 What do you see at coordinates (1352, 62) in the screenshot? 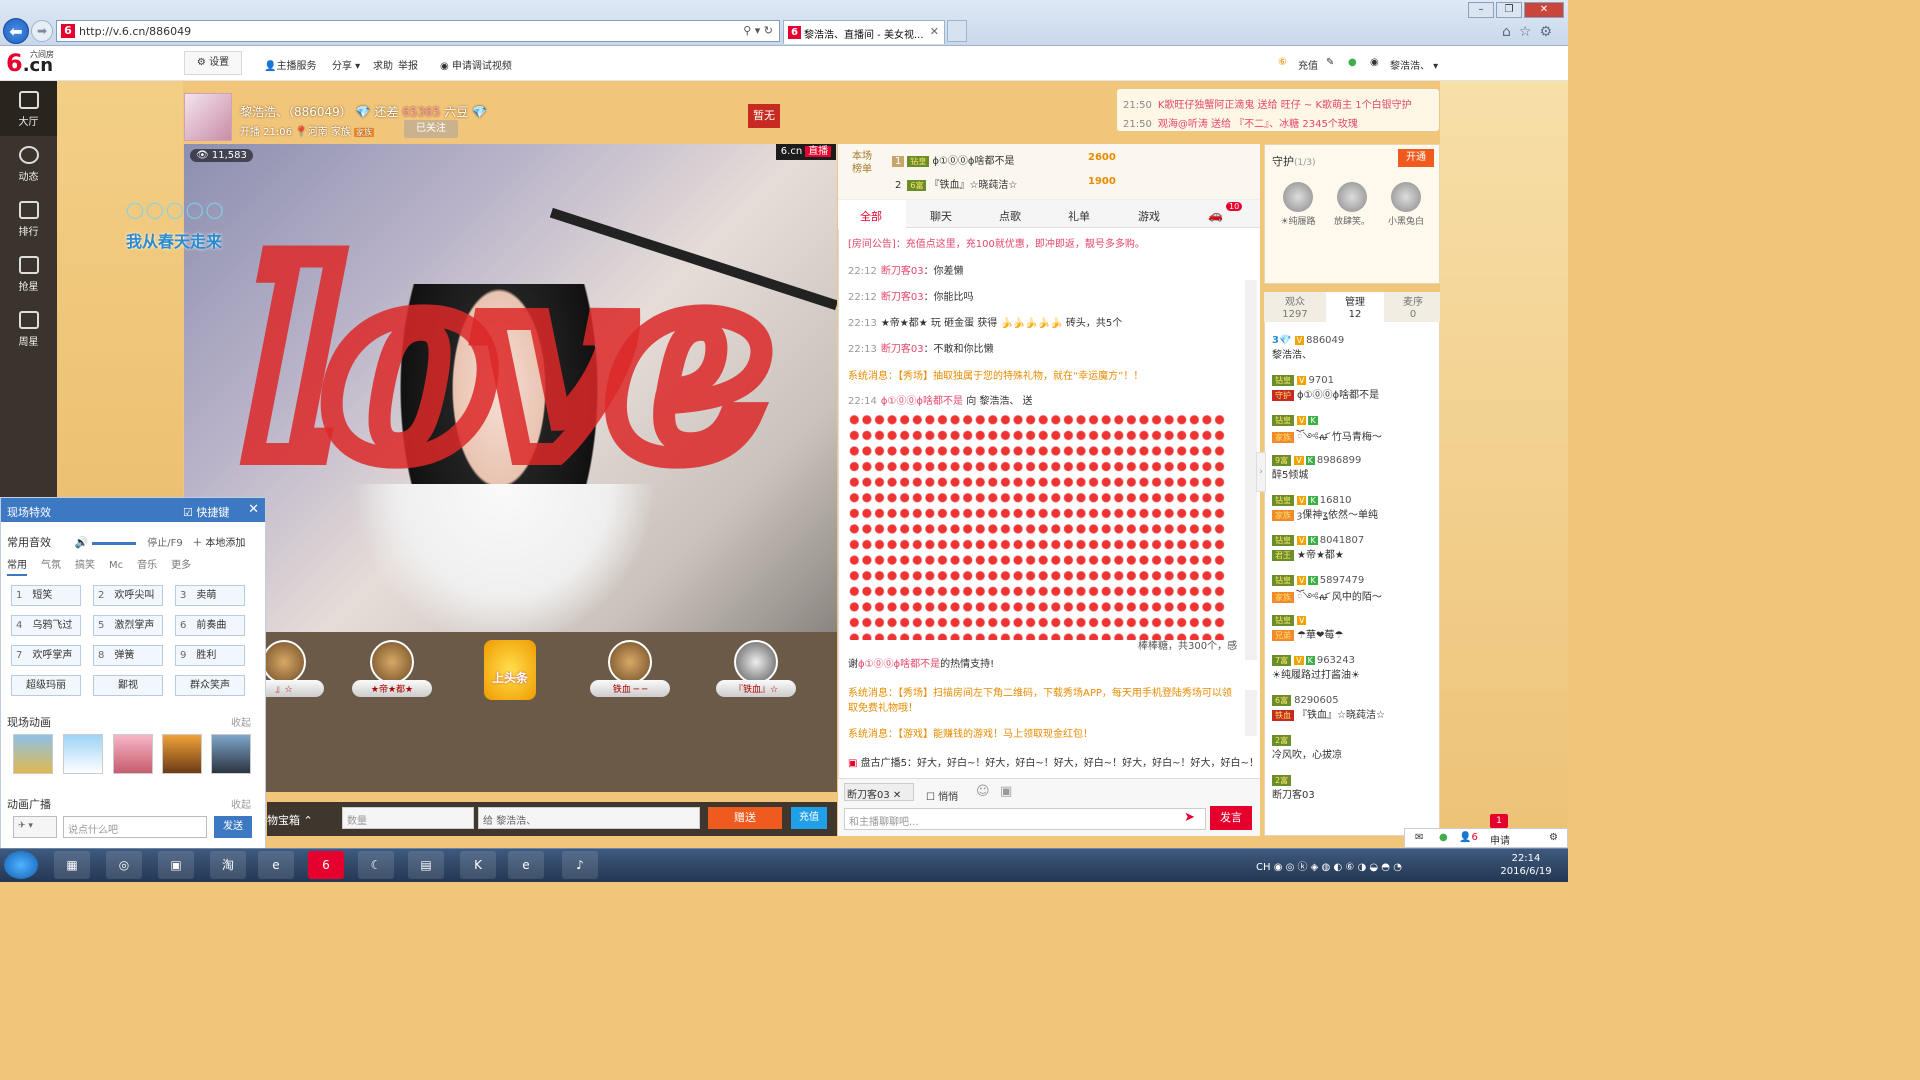
I see `check-icon: ●` at bounding box center [1352, 62].